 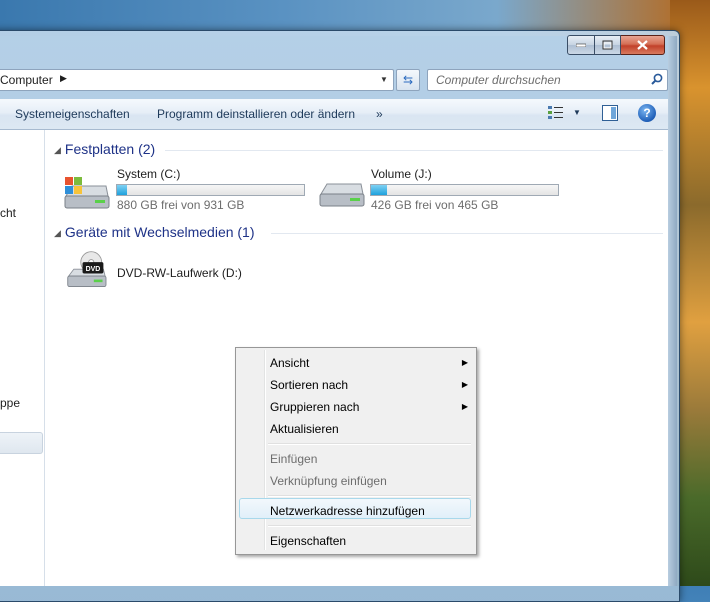 I want to click on group-header-removable: ◢ Geräte mit Wechselmedien (1), so click(x=154, y=232).